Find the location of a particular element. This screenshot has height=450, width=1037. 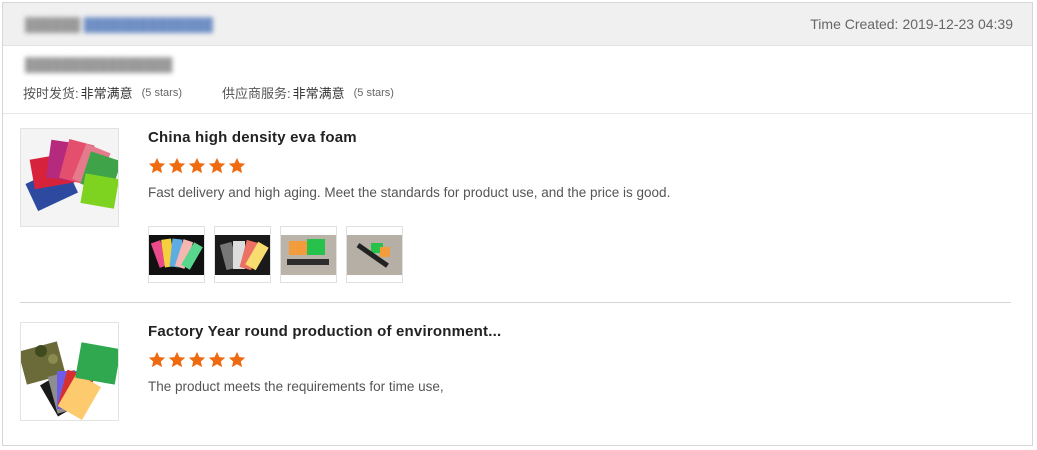

buyer-name-blurred: ████████████████ is located at coordinates (99, 64).